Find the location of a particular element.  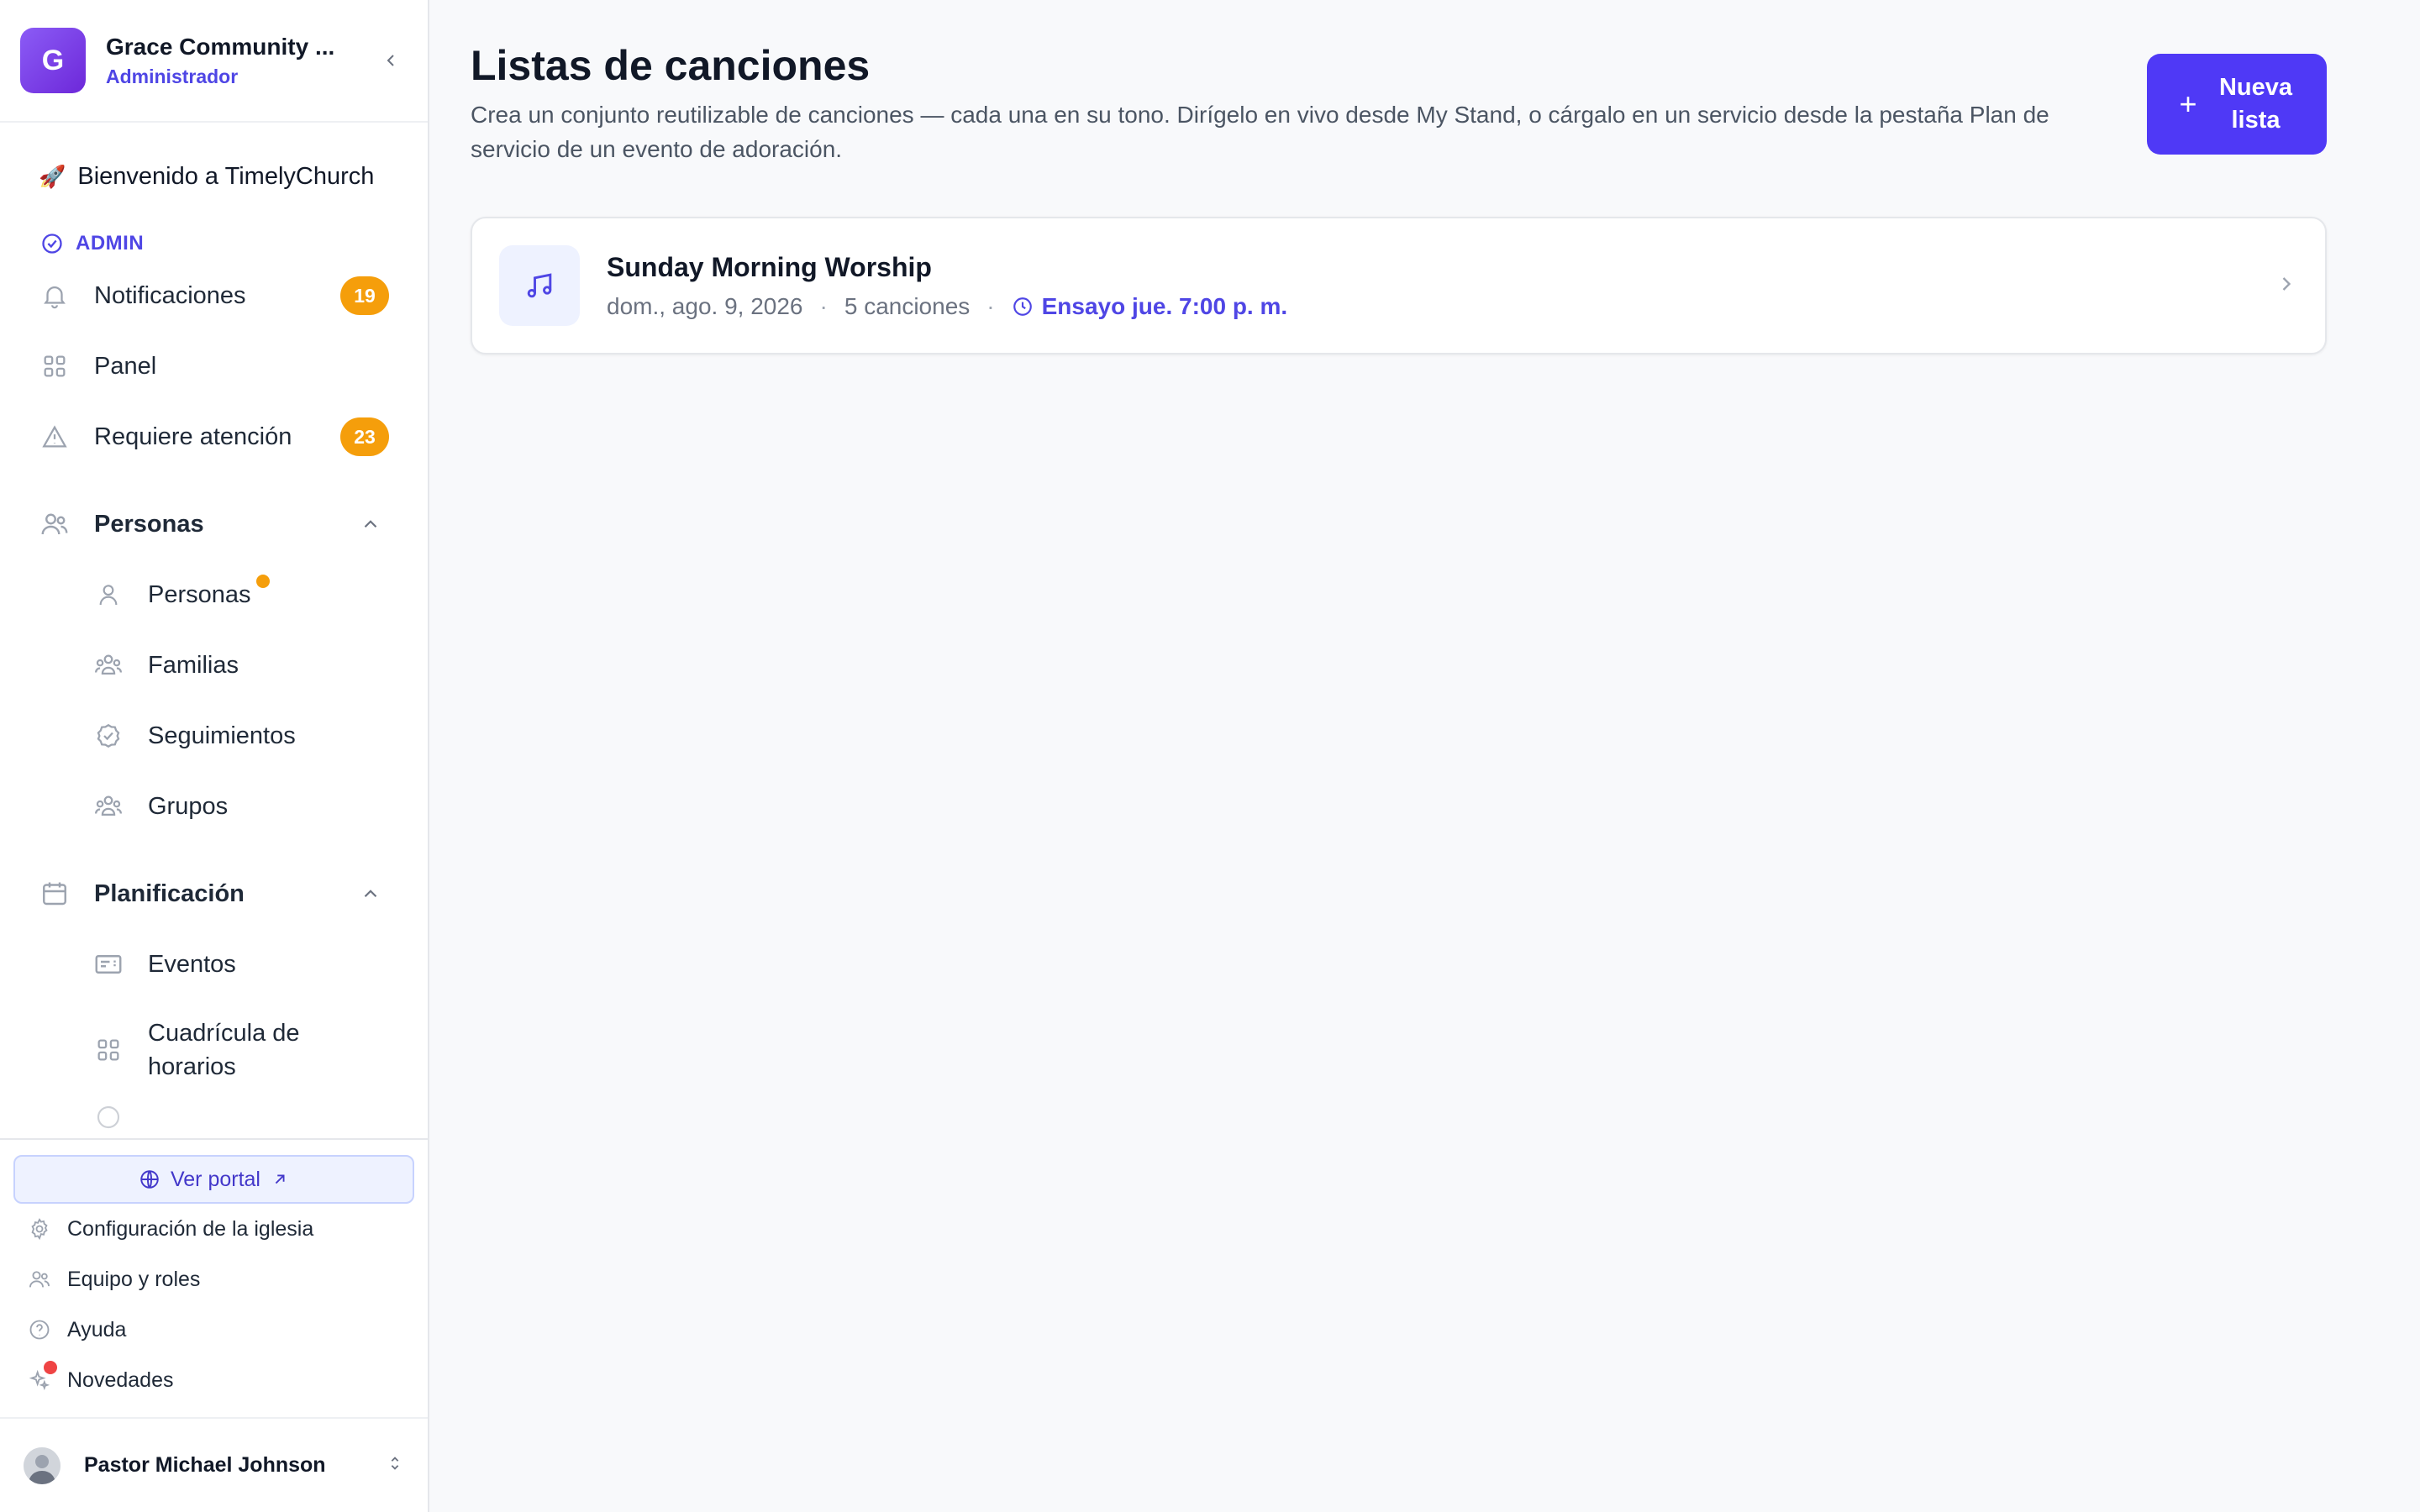

sparkles-icon is located at coordinates (42, 1377).